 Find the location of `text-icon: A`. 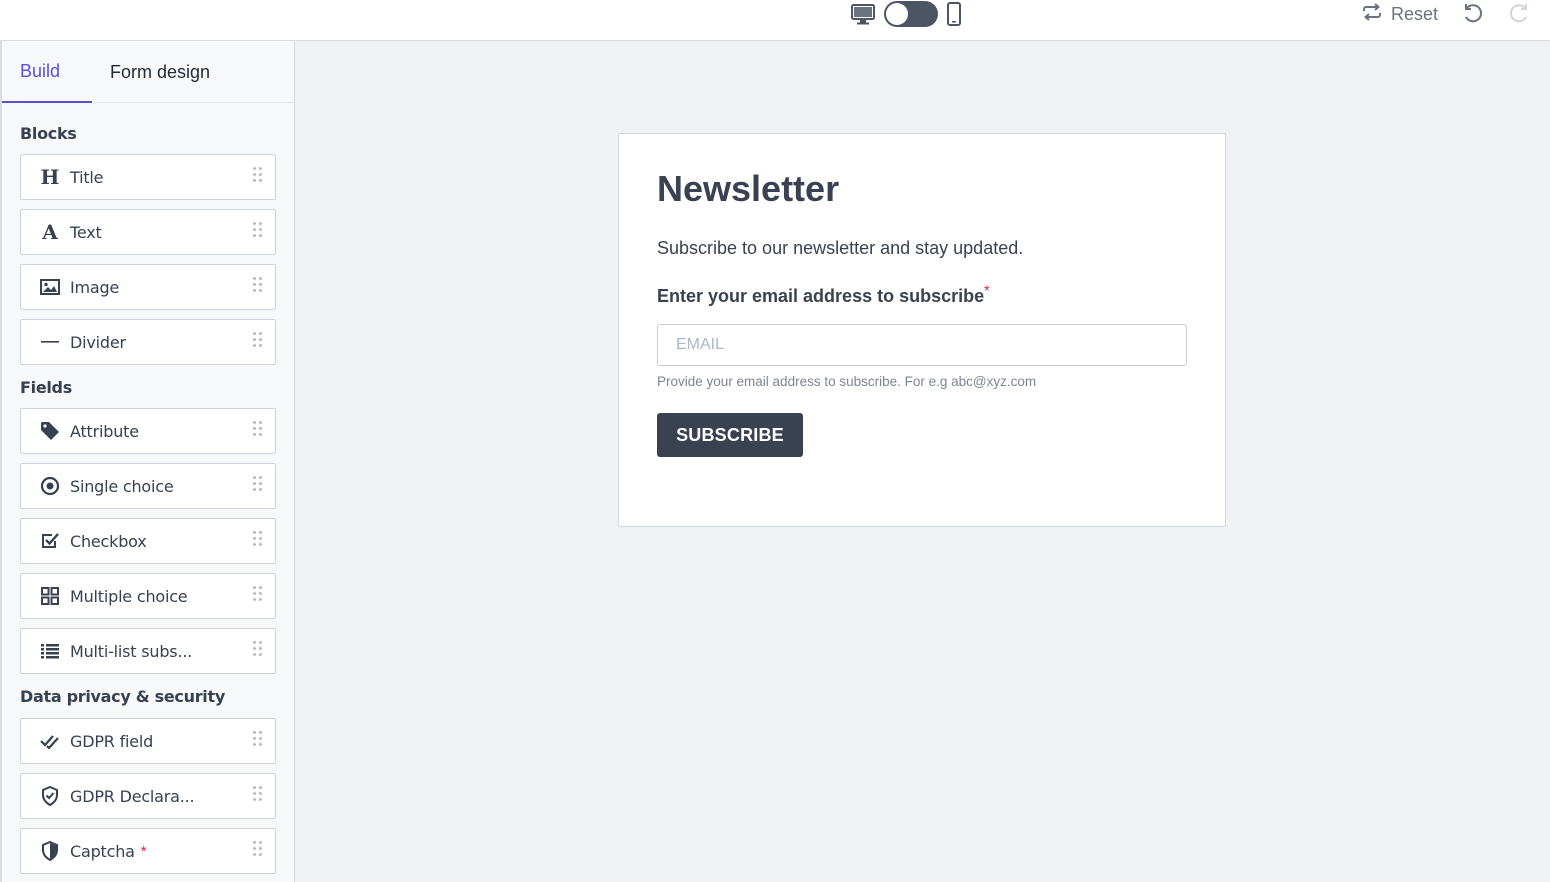

text-icon: A is located at coordinates (50, 232).